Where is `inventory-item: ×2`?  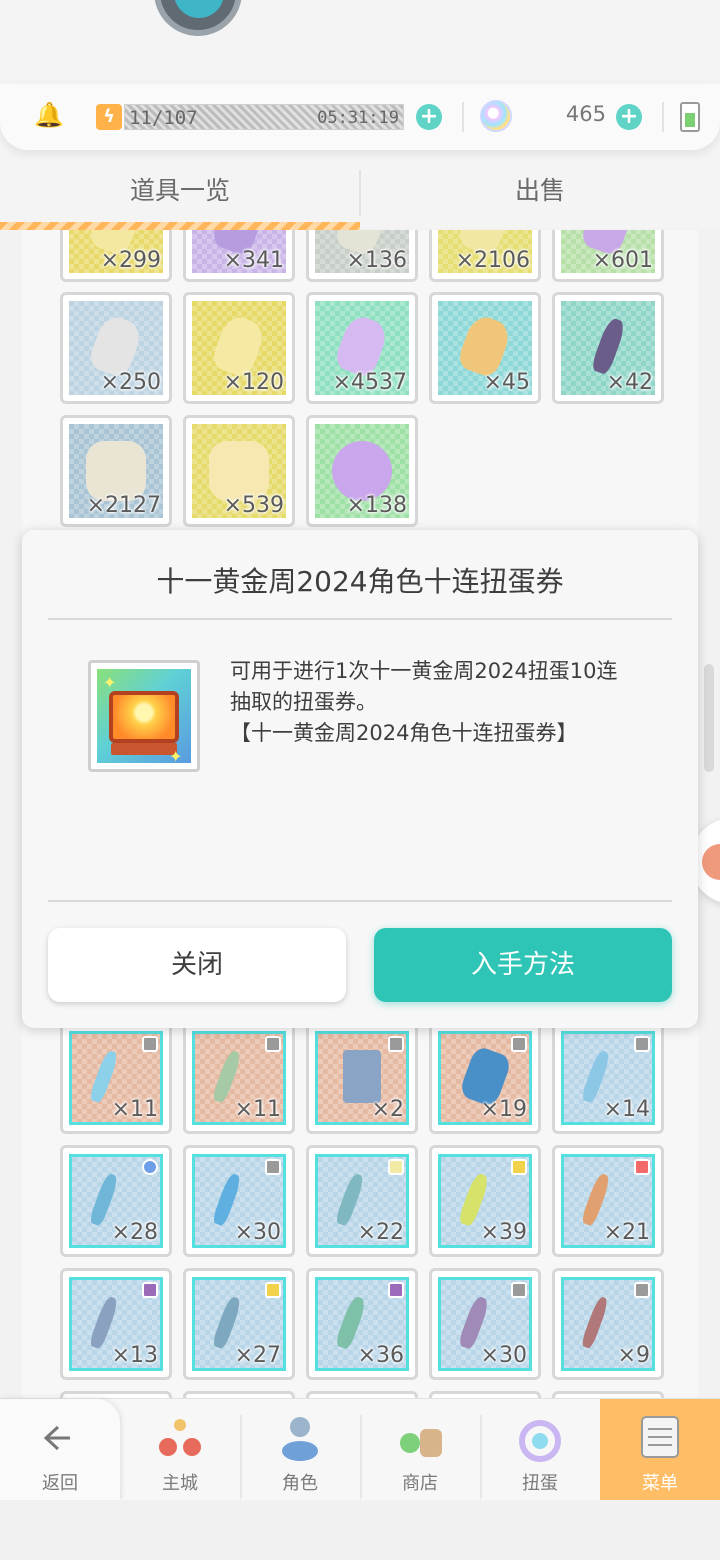
inventory-item: ×2 is located at coordinates (362, 1078).